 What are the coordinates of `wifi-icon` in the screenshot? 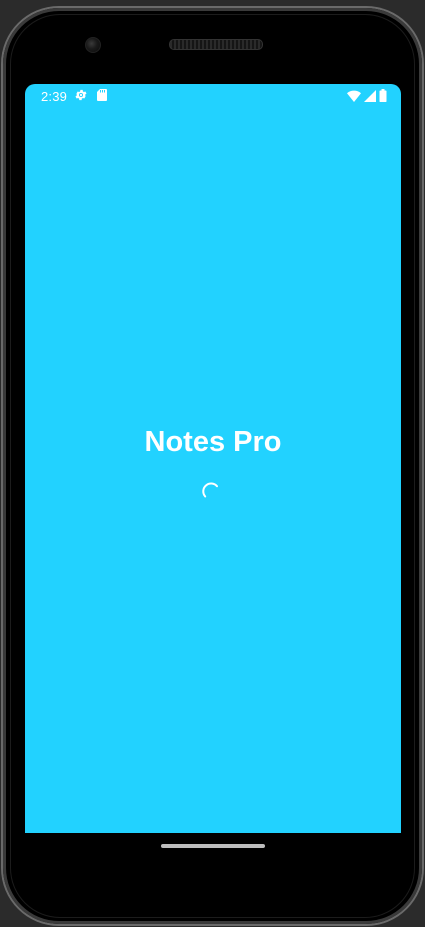 It's located at (354, 96).